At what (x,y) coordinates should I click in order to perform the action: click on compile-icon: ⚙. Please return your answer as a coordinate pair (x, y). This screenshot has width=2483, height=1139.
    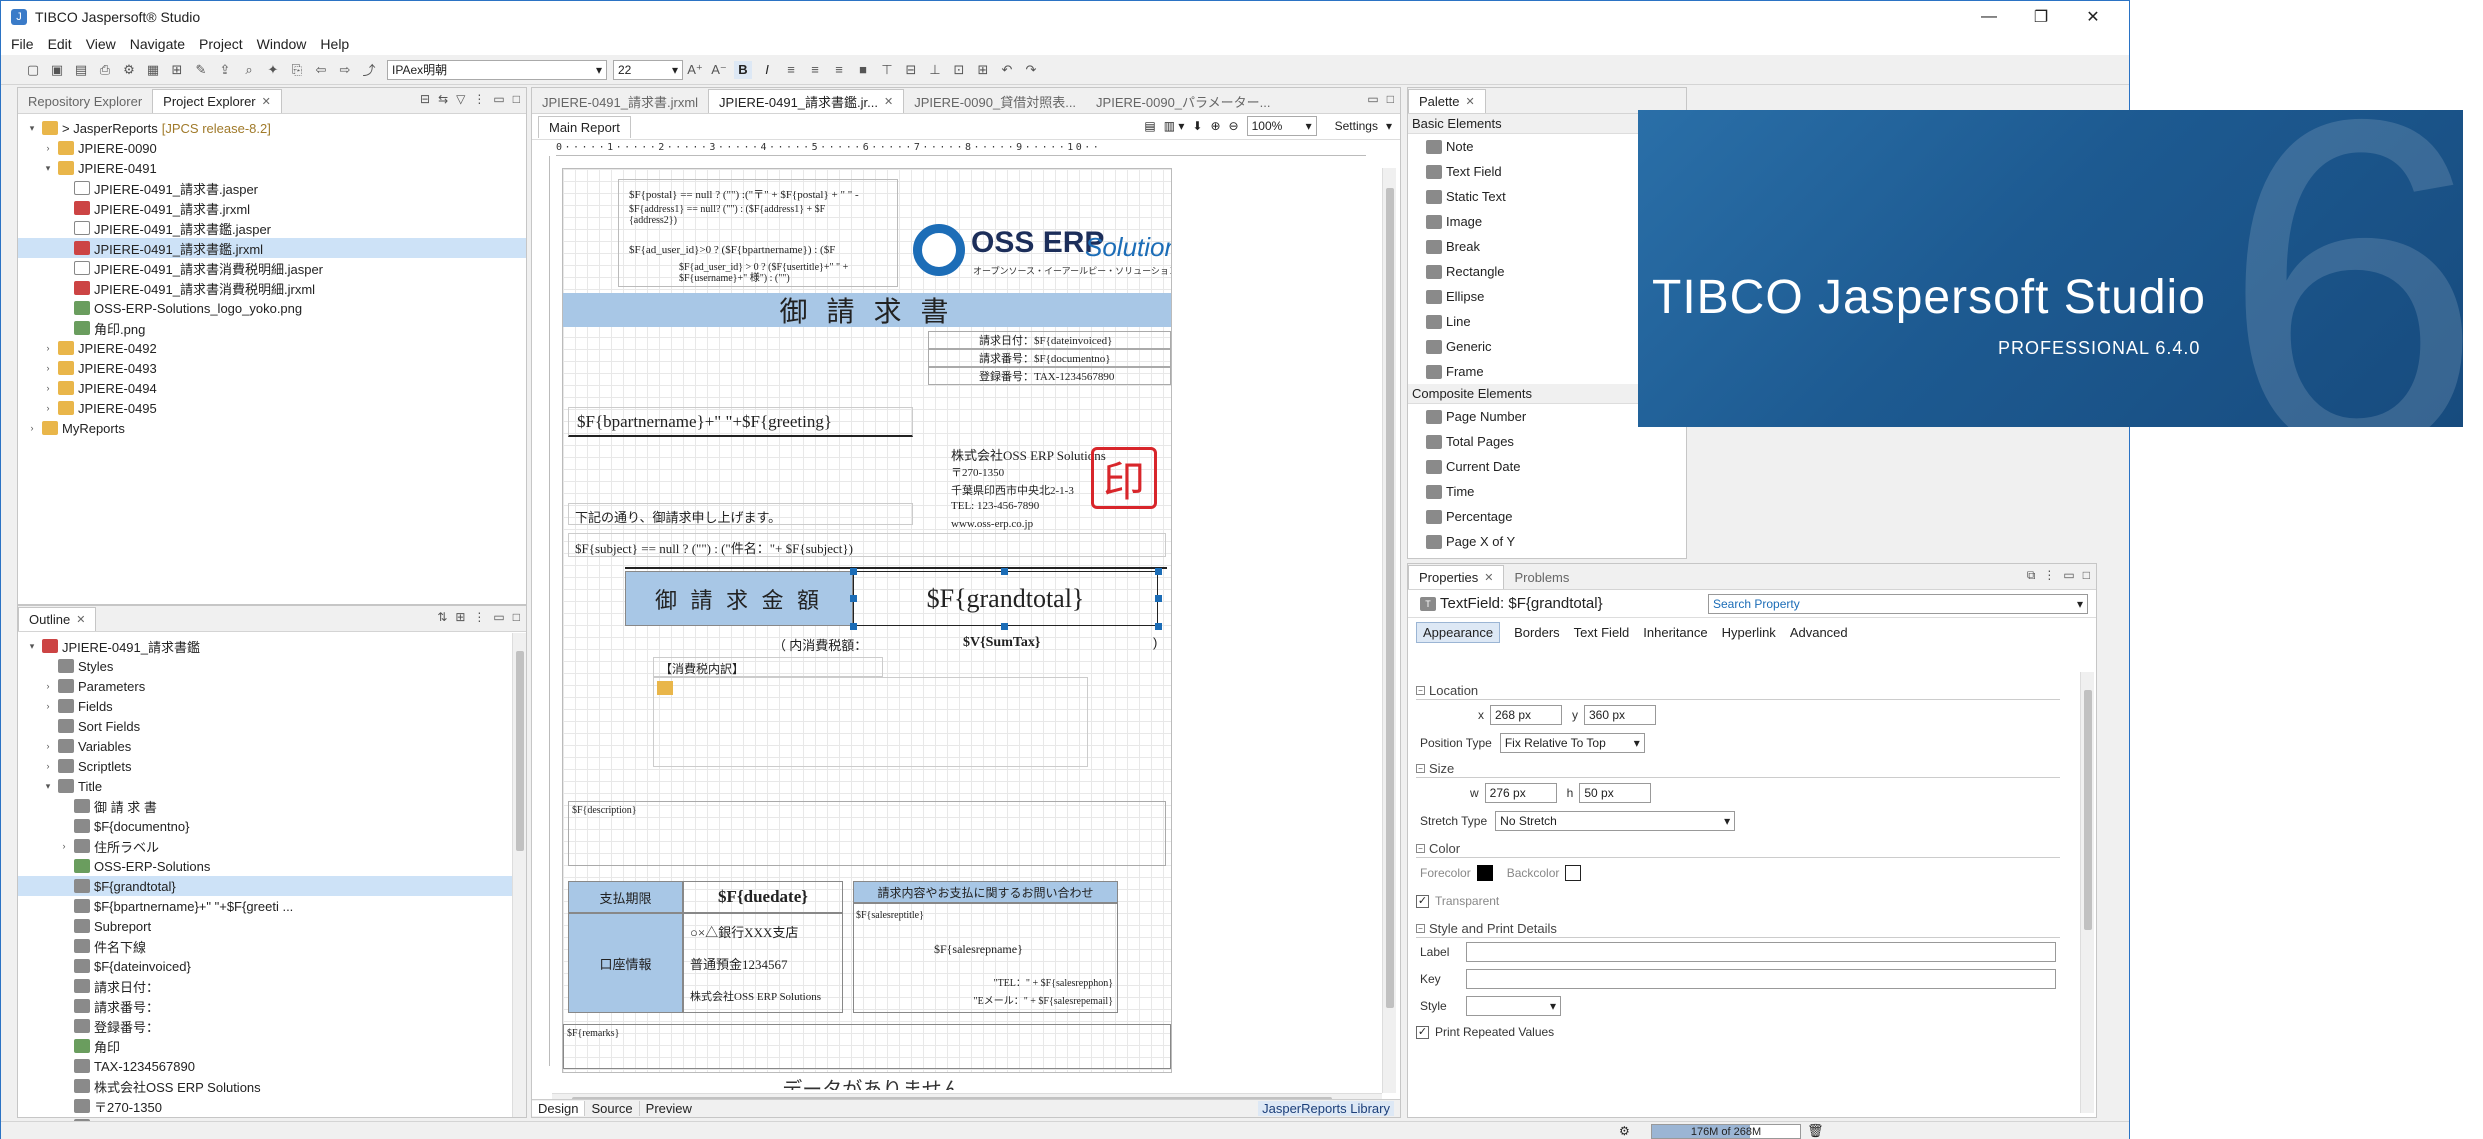
    Looking at the image, I should click on (129, 70).